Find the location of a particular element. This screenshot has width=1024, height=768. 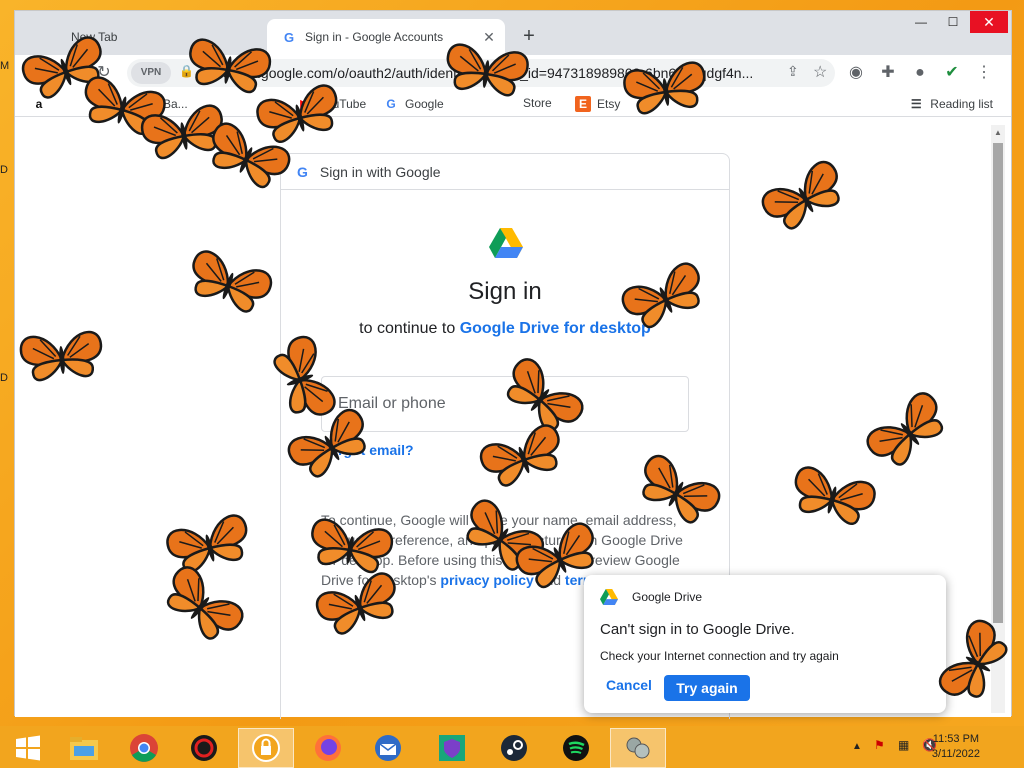

bookmark-item: Store is located at coordinates (537, 103).